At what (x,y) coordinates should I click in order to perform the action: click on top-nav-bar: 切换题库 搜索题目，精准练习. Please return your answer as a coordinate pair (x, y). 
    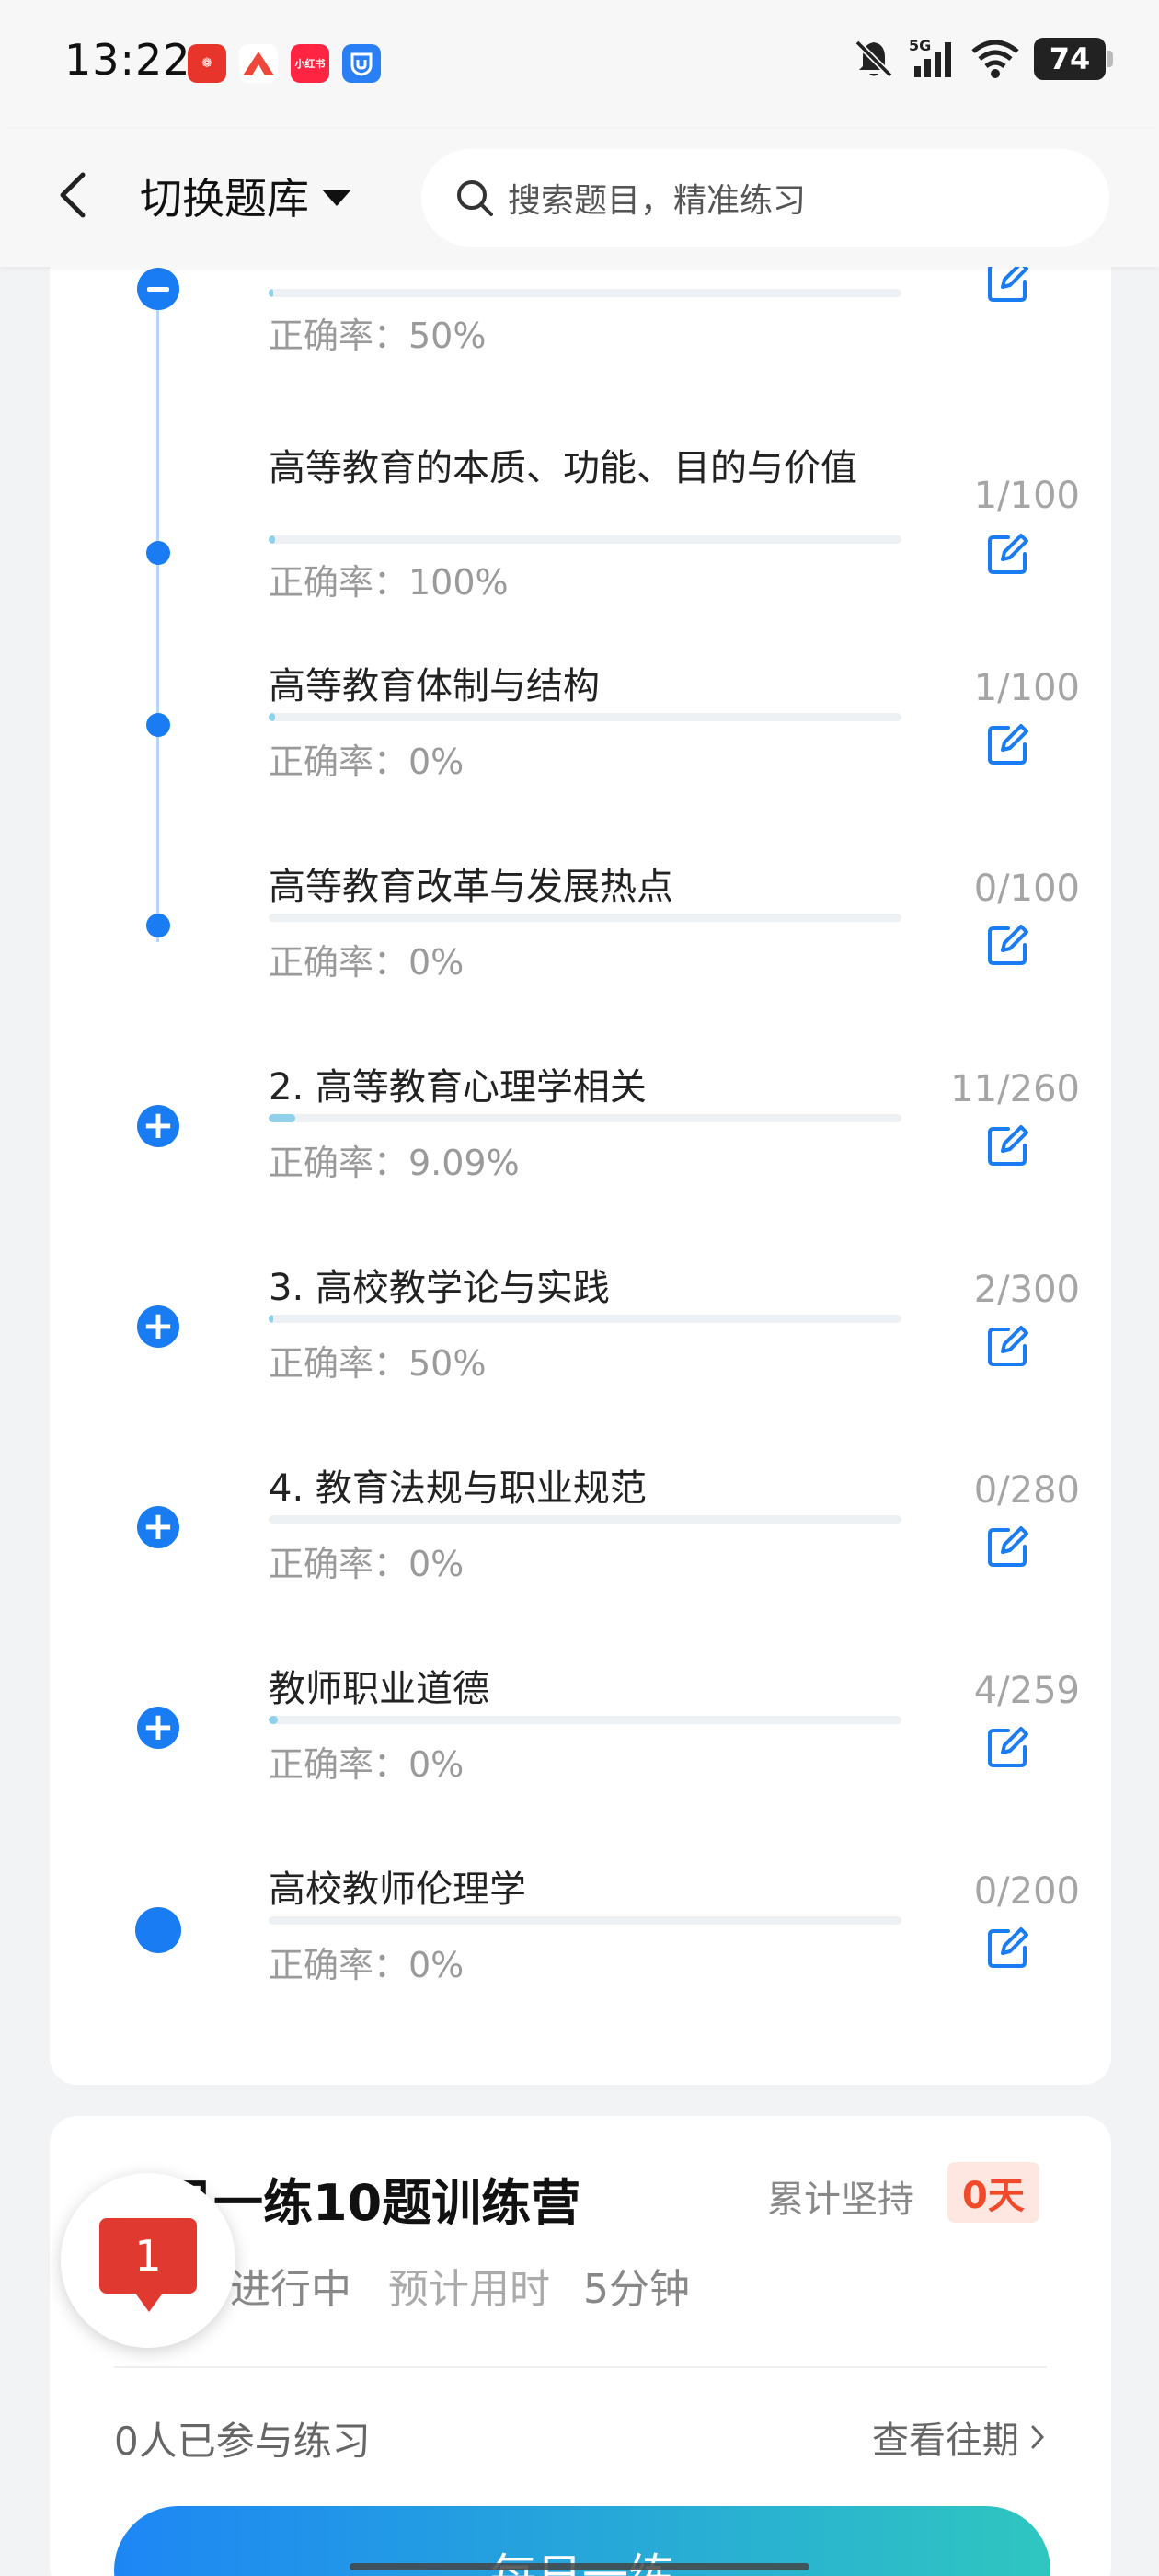
    Looking at the image, I should click on (579, 198).